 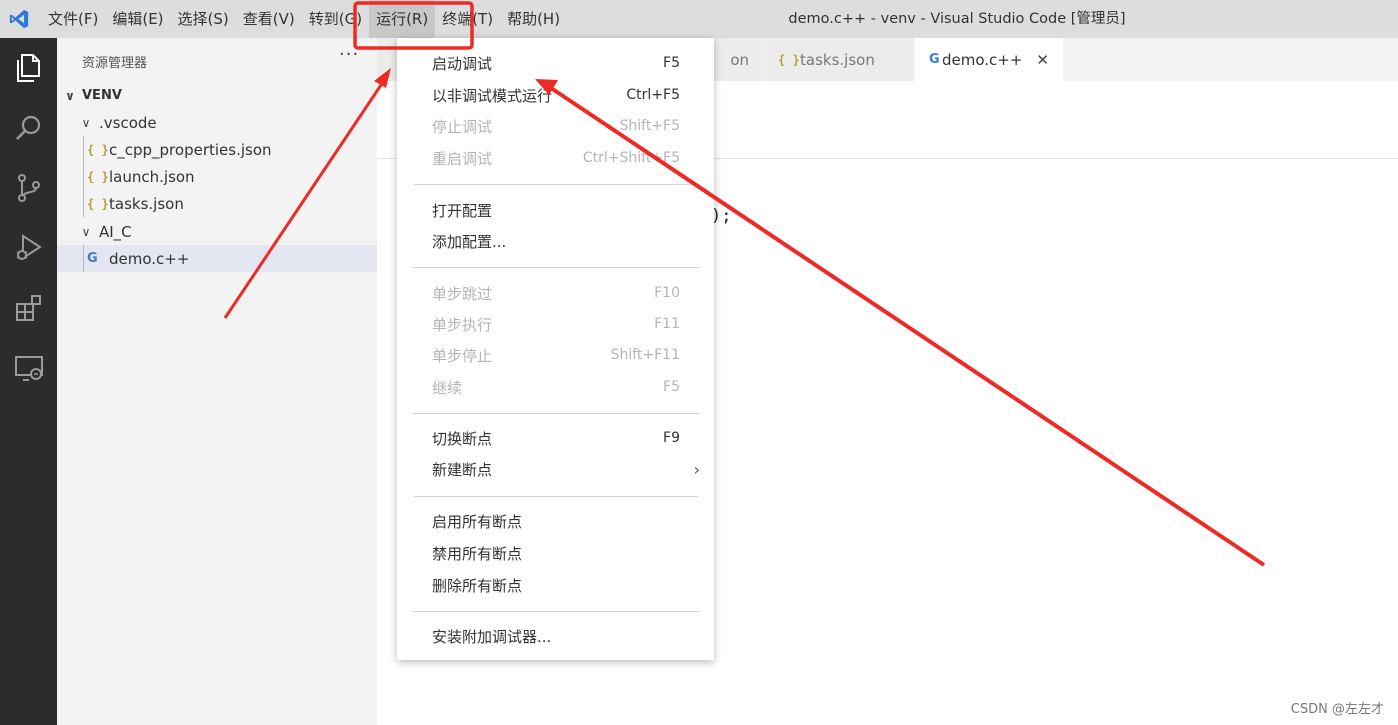 What do you see at coordinates (555, 553) in the screenshot?
I see `menu-disable-all-breakpoints: 禁用所有断点` at bounding box center [555, 553].